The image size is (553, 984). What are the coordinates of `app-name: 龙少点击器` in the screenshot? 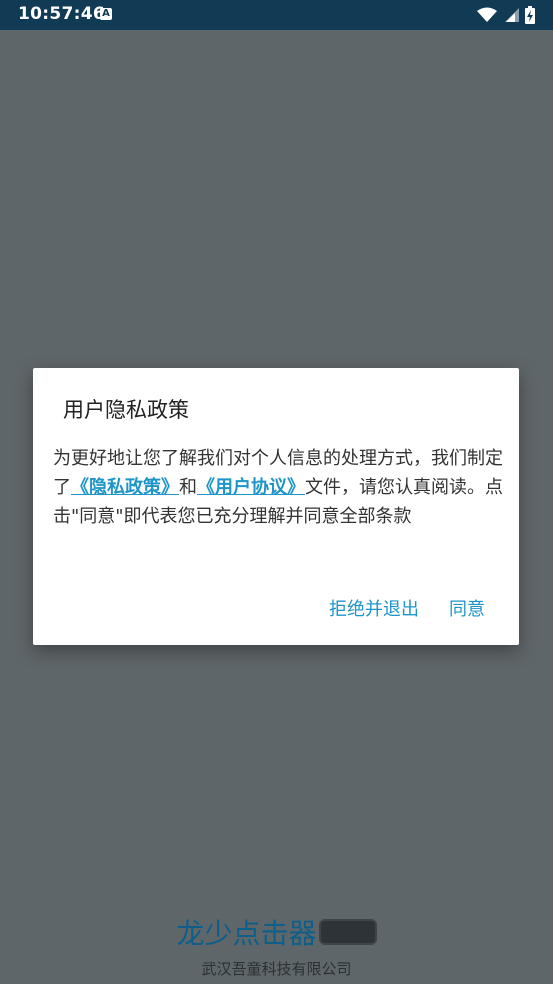 It's located at (276, 932).